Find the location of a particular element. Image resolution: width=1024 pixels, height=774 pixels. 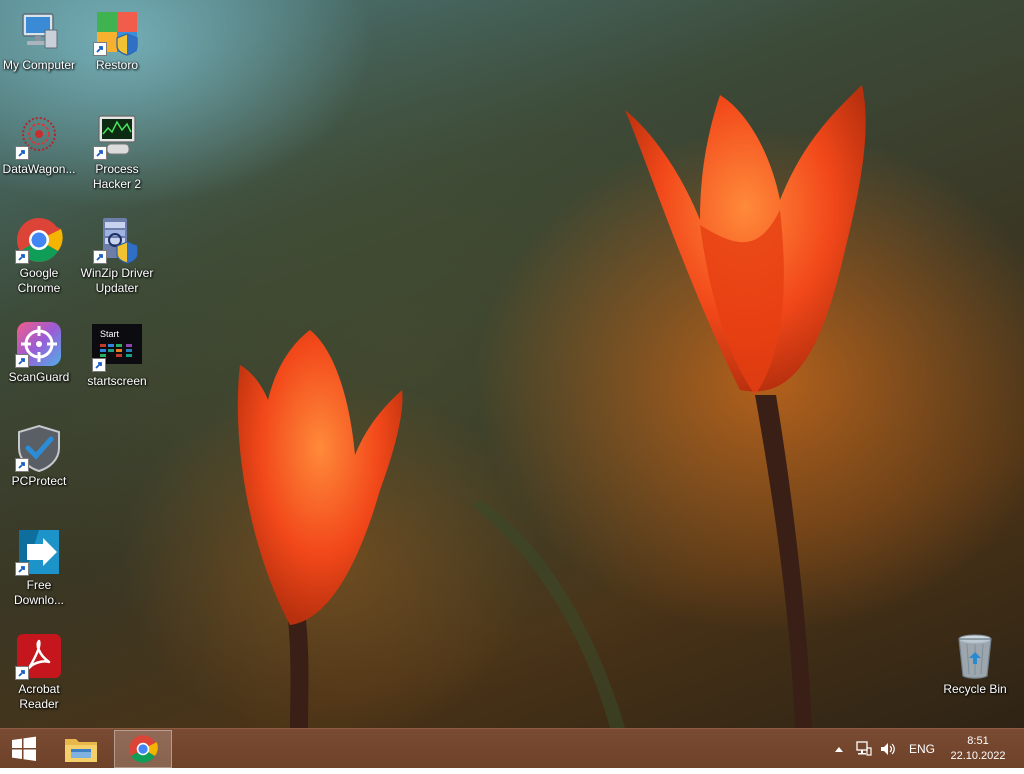

desktop-icon-startscreen: Start startscreen is located at coordinates (117, 354).